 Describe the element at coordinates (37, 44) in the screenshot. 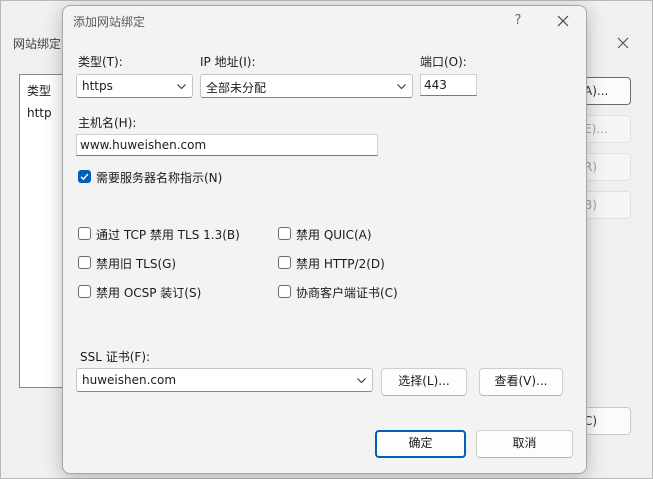

I see `bg-window-title: 网站绑定` at that location.